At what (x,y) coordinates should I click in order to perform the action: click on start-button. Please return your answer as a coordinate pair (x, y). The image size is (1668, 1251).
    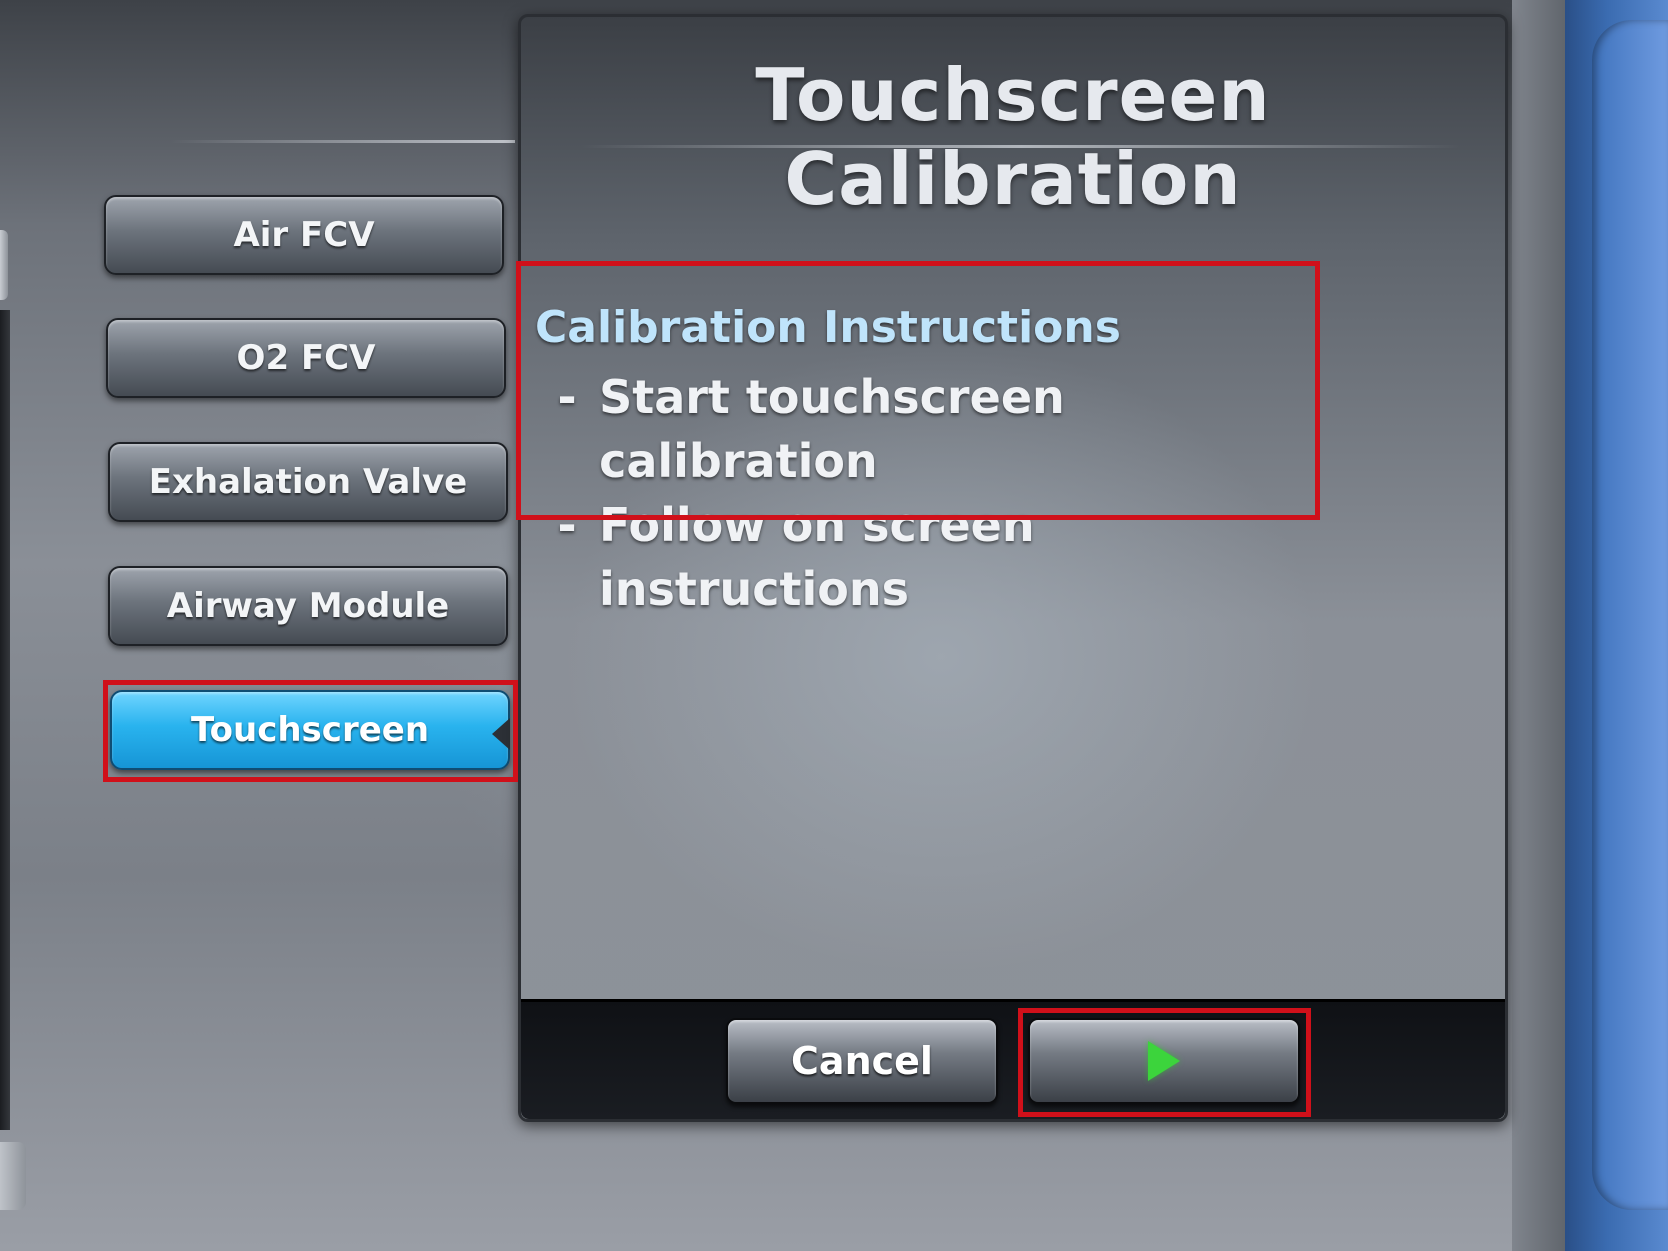
    Looking at the image, I should click on (1164, 1061).